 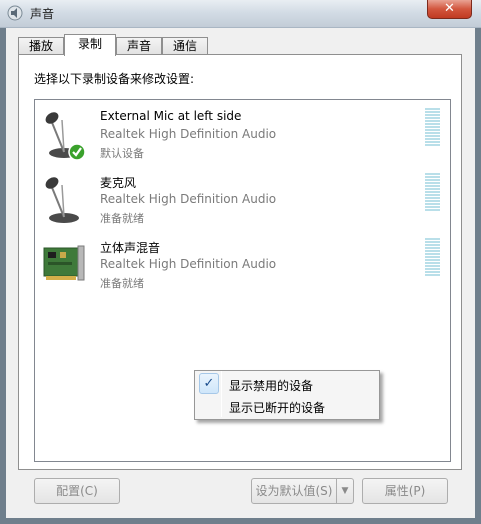 I want to click on title-bar: 声音 ✕, so click(x=240, y=14).